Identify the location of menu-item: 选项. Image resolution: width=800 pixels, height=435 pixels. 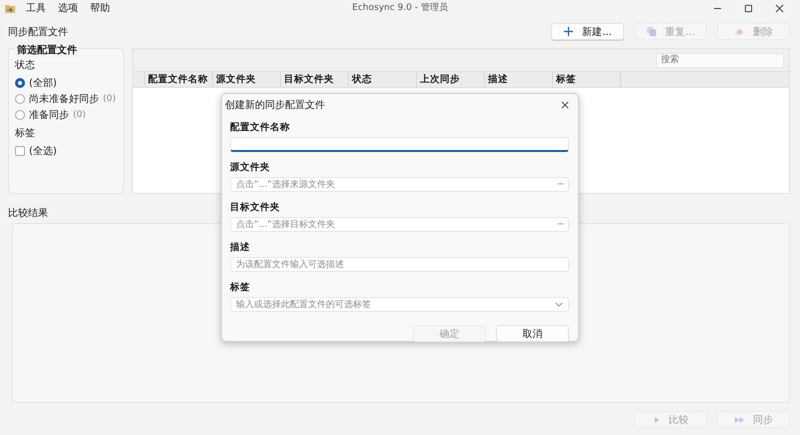
(68, 8).